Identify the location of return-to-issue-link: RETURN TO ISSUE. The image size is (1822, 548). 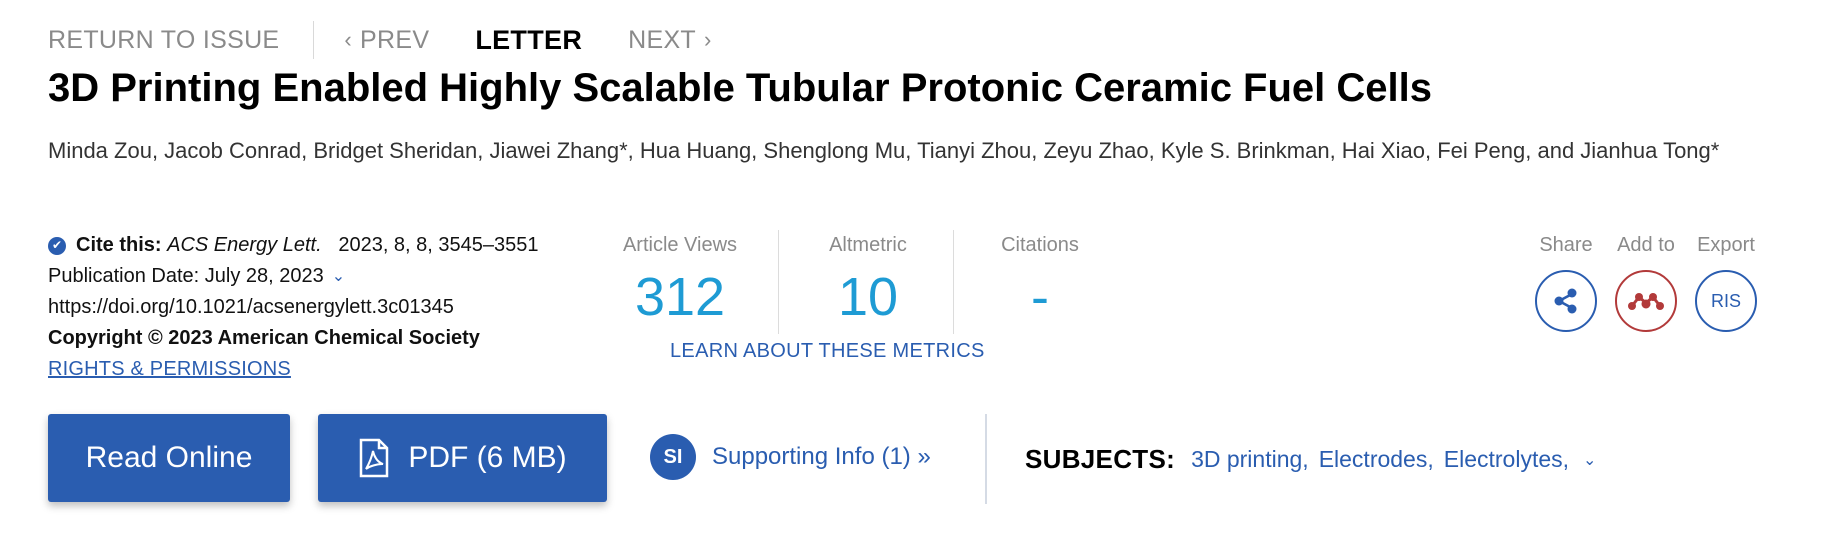
(163, 40).